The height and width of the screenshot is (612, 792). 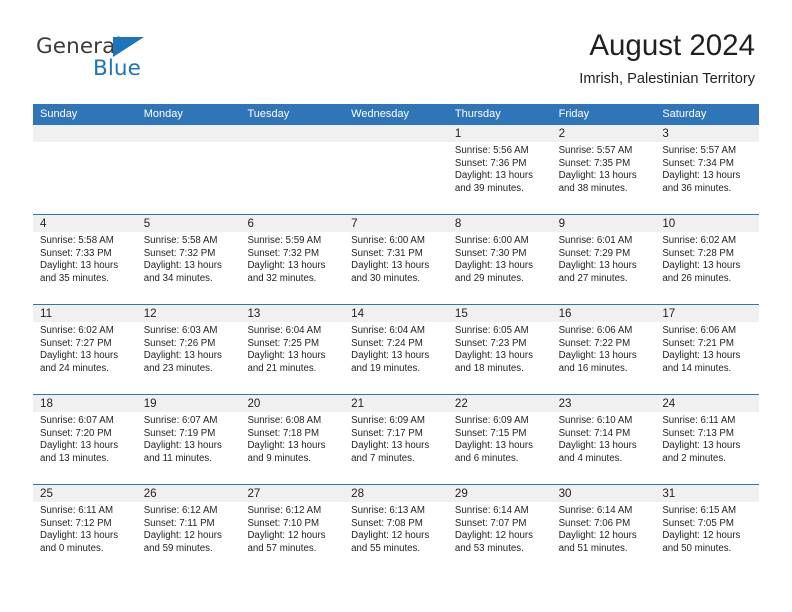 What do you see at coordinates (490, 433) in the screenshot?
I see `sunset-line: Sunset: 7:15 PM` at bounding box center [490, 433].